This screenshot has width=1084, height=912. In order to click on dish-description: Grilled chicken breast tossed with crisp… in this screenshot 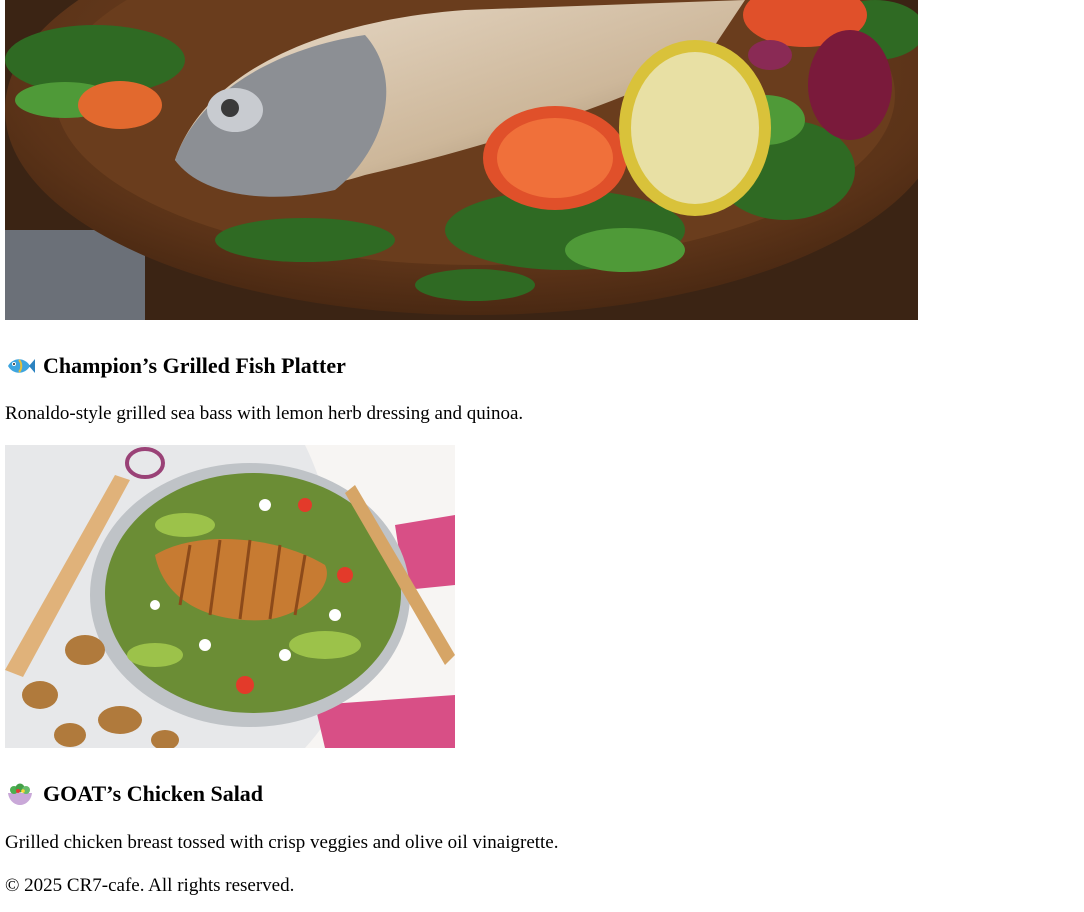, I will do `click(282, 842)`.